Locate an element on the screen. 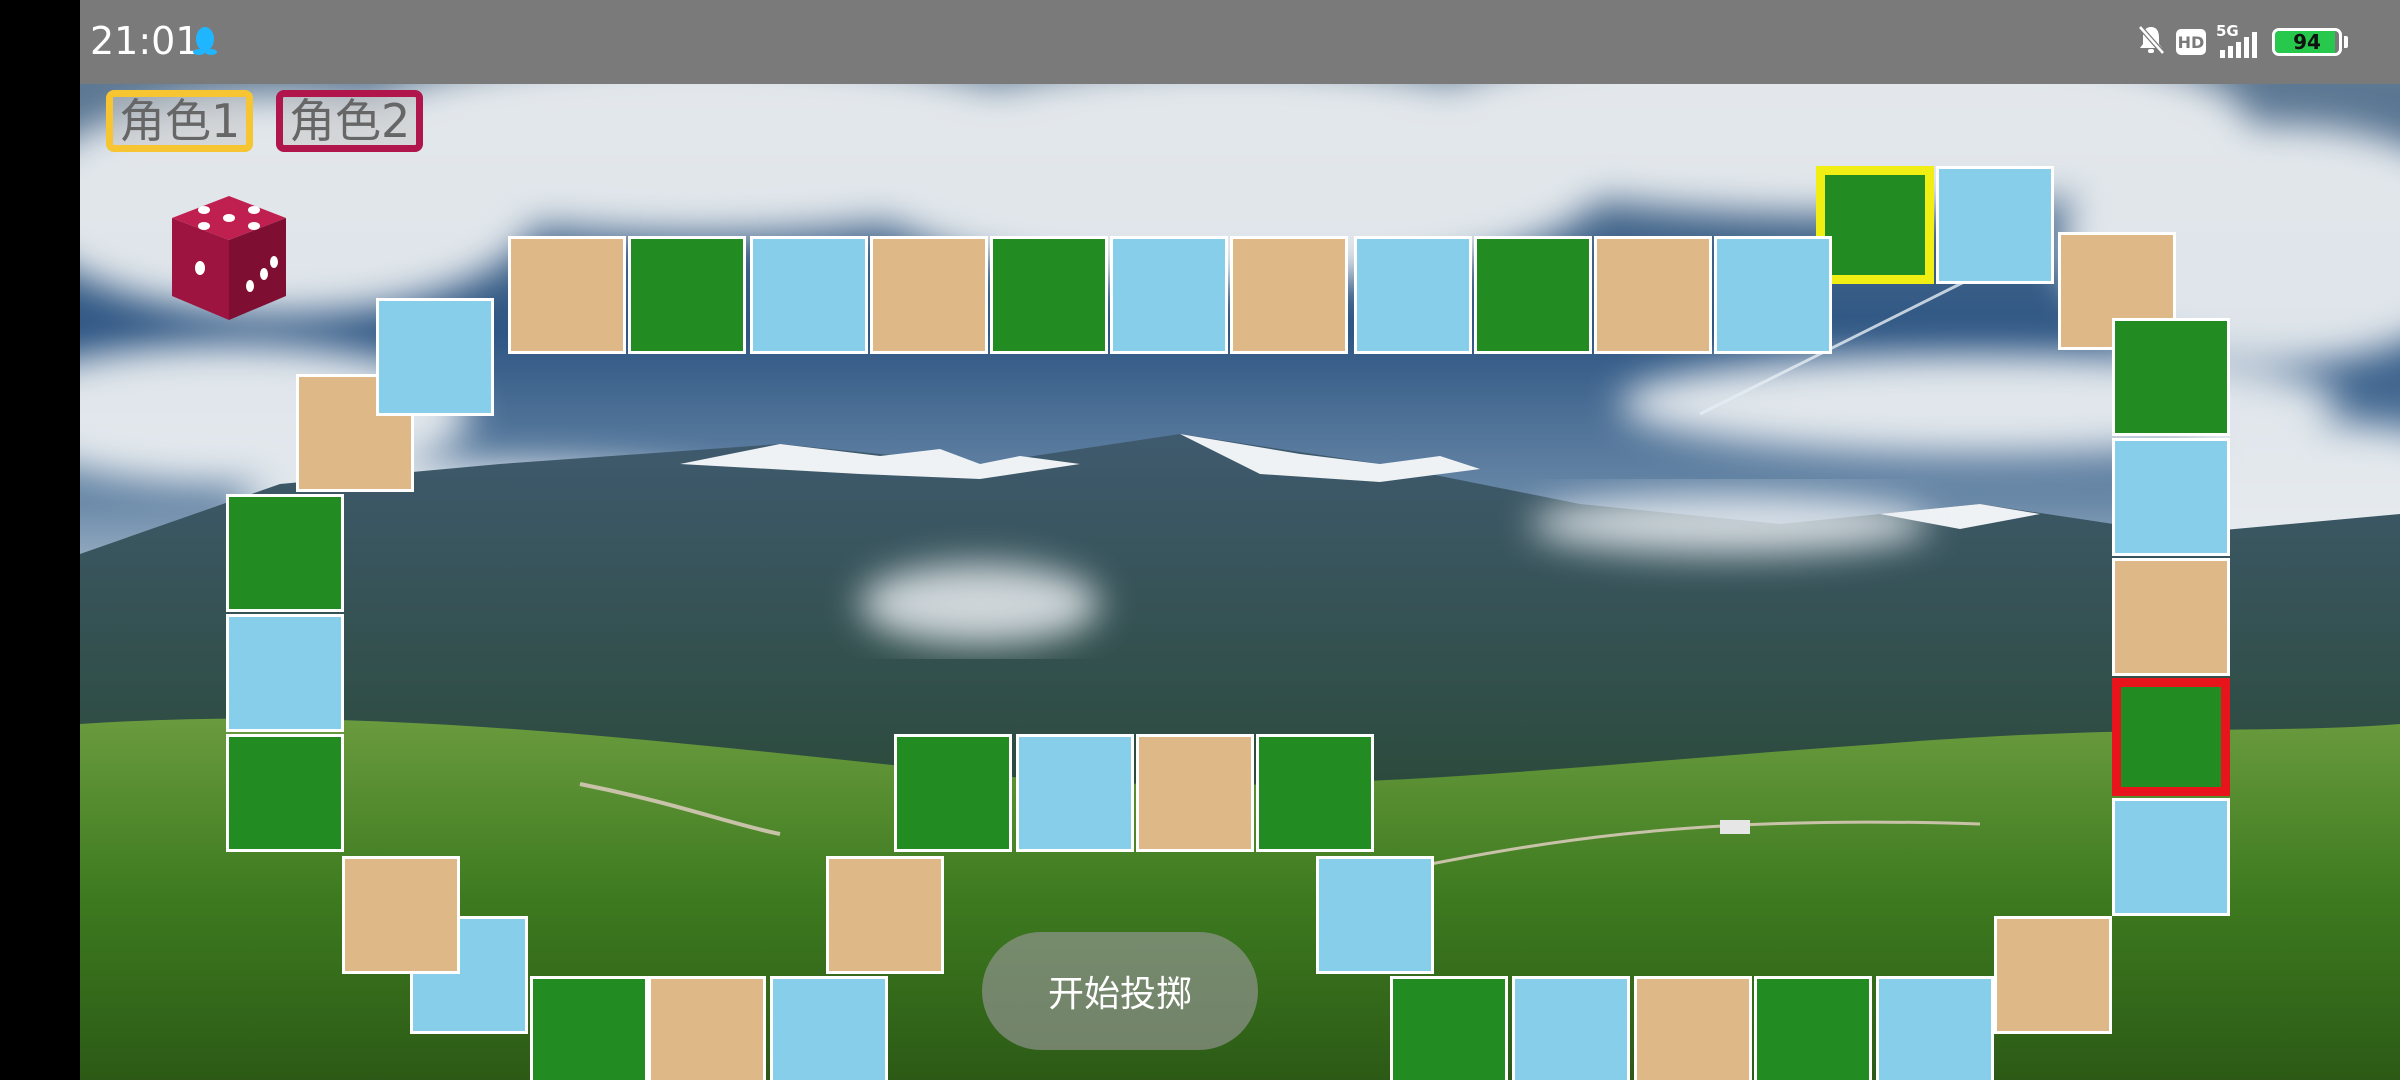  status-bar: 21:01 HD 5G 94 is located at coordinates (1240, 42).